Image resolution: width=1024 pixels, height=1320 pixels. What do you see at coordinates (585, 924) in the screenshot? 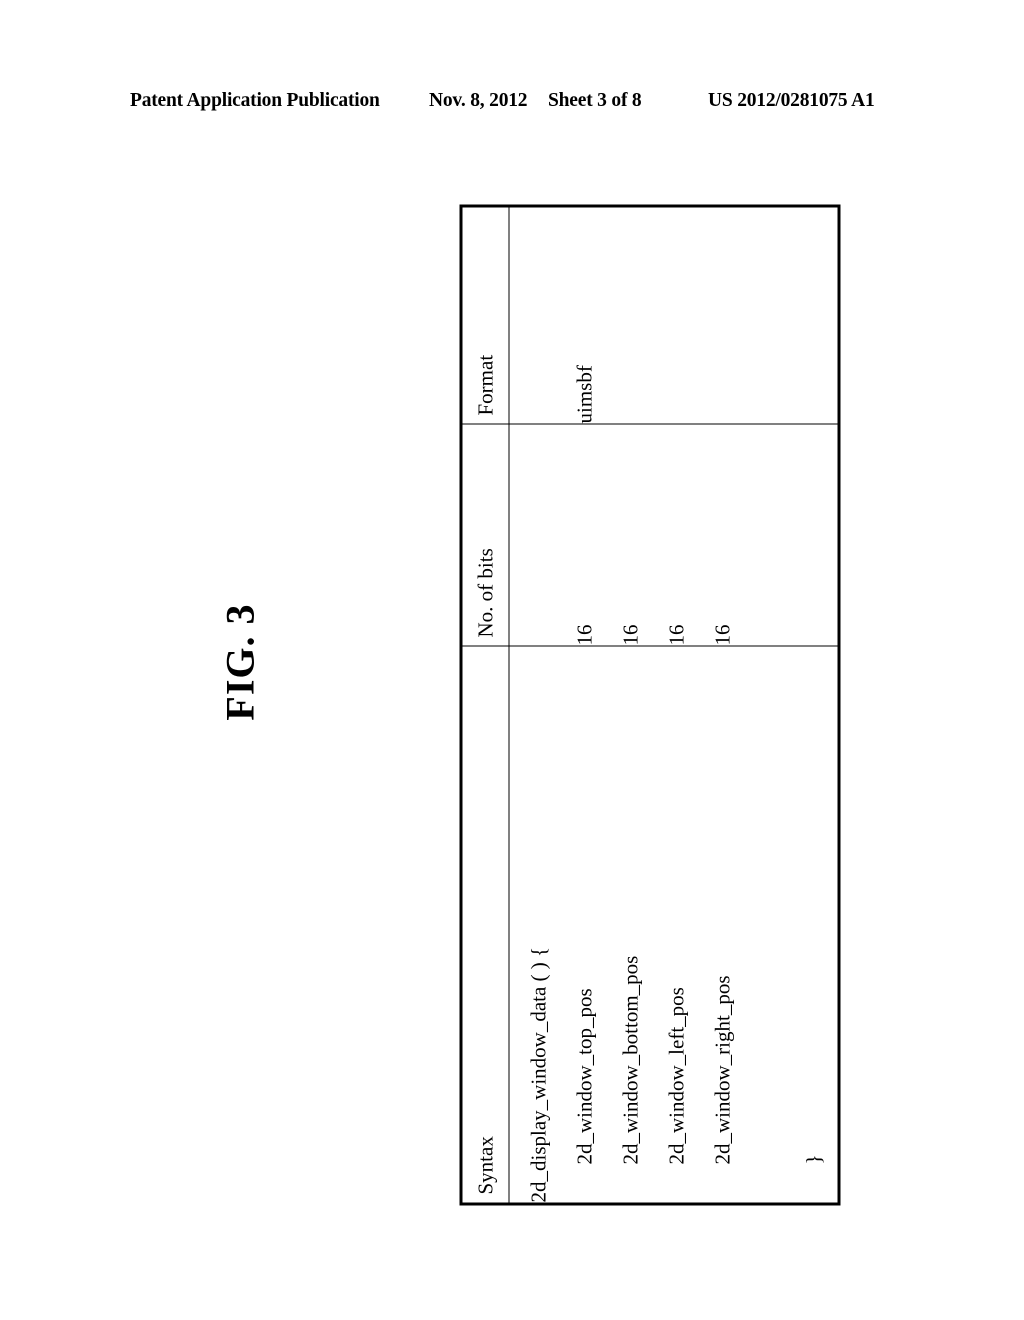
I see `cell-syntax: 2d_window_top_pos` at bounding box center [585, 924].